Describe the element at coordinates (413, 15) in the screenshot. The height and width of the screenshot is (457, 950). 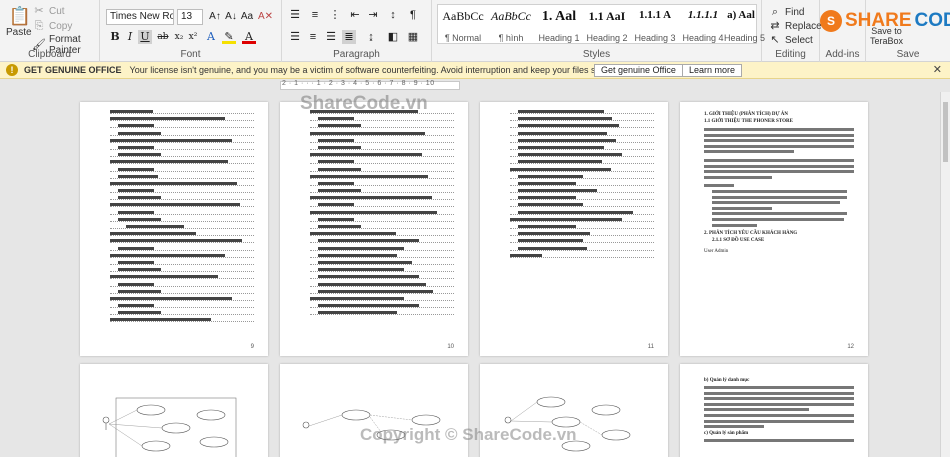
I see `show-marks-icon: ¶` at that location.